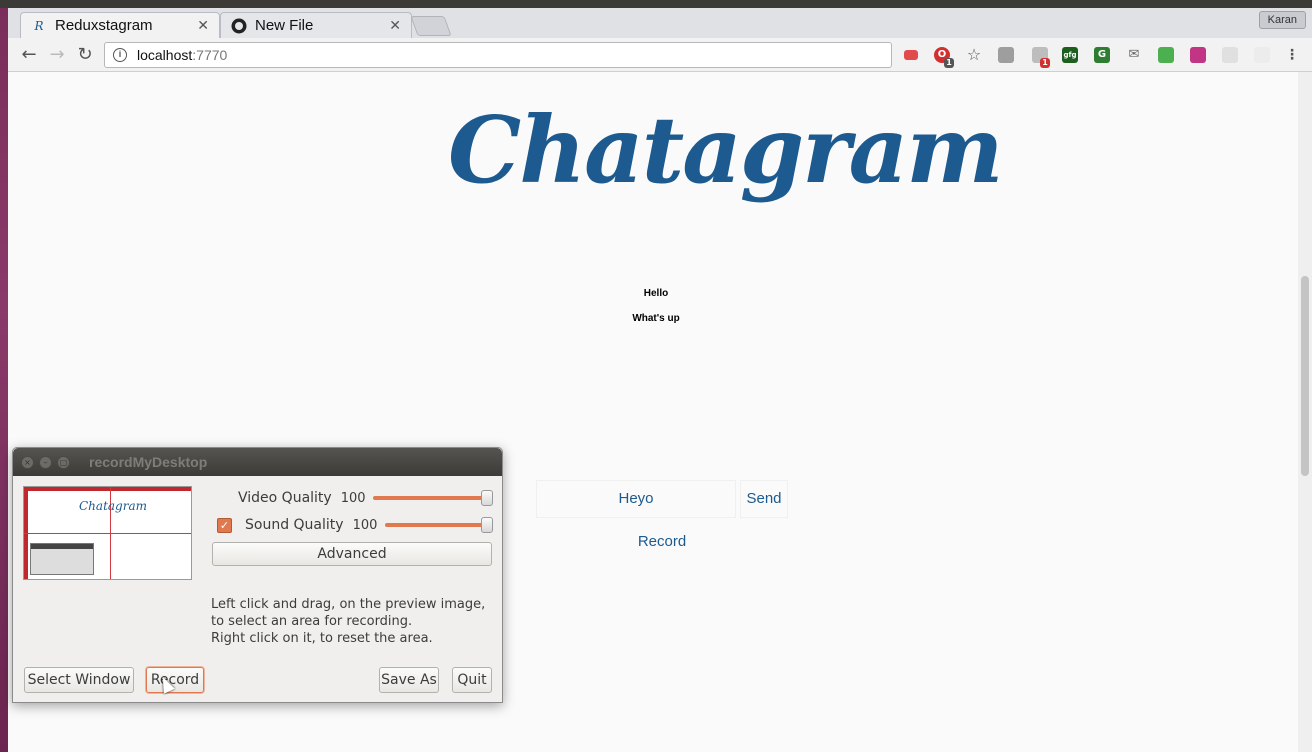  What do you see at coordinates (1166, 55) in the screenshot?
I see `evernote-icon` at bounding box center [1166, 55].